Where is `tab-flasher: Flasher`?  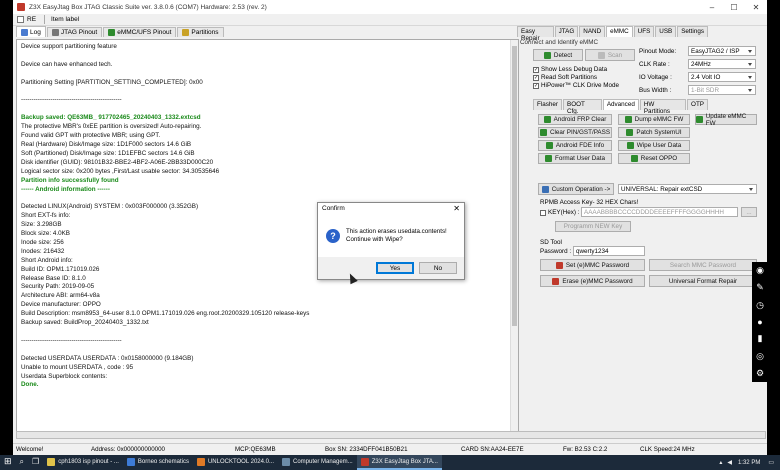 tab-flasher: Flasher is located at coordinates (547, 104).